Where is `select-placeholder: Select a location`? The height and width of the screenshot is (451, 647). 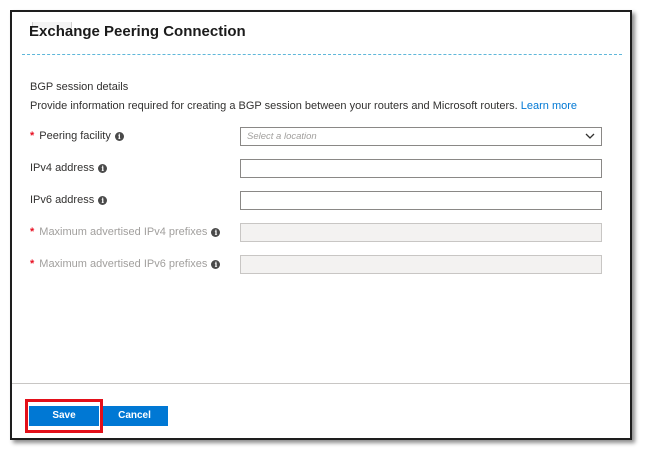
select-placeholder: Select a location is located at coordinates (282, 136).